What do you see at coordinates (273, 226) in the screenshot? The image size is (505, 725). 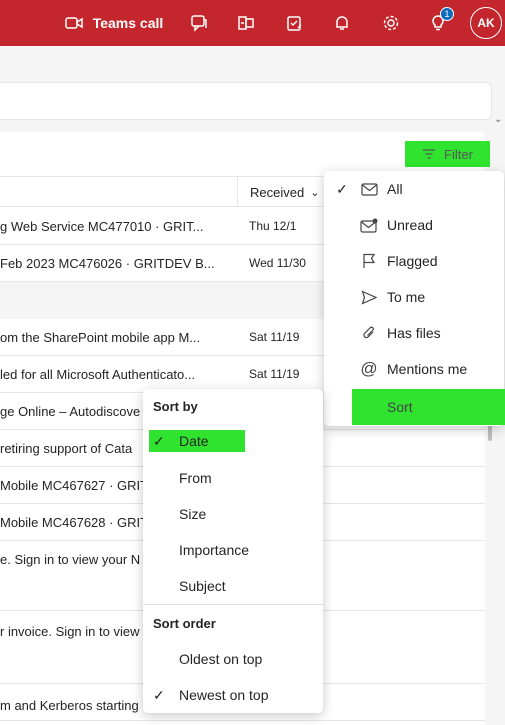 I see `row-date: Thu 12/1` at bounding box center [273, 226].